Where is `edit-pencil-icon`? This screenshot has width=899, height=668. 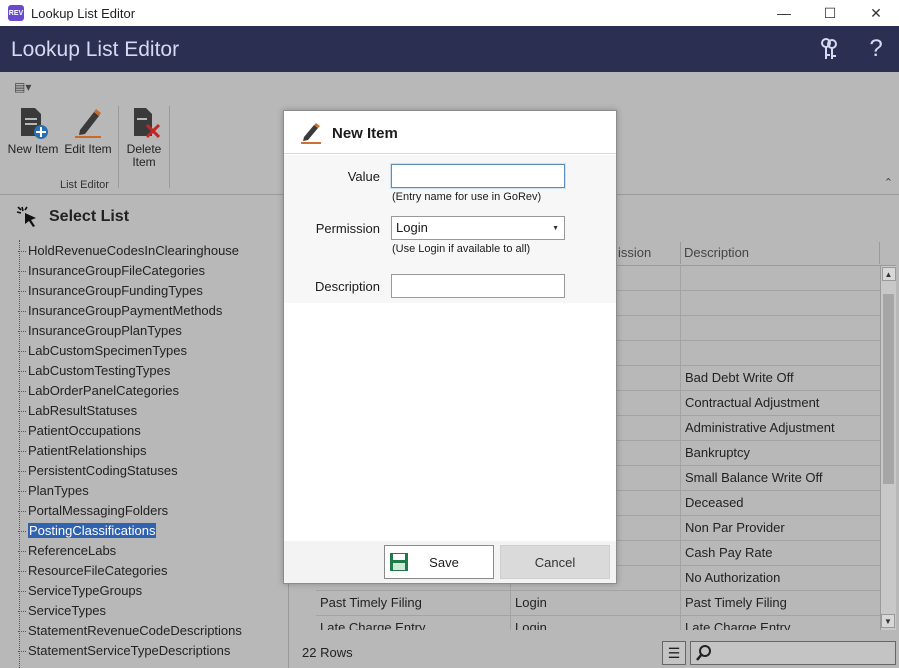
edit-pencil-icon is located at coordinates (311, 133).